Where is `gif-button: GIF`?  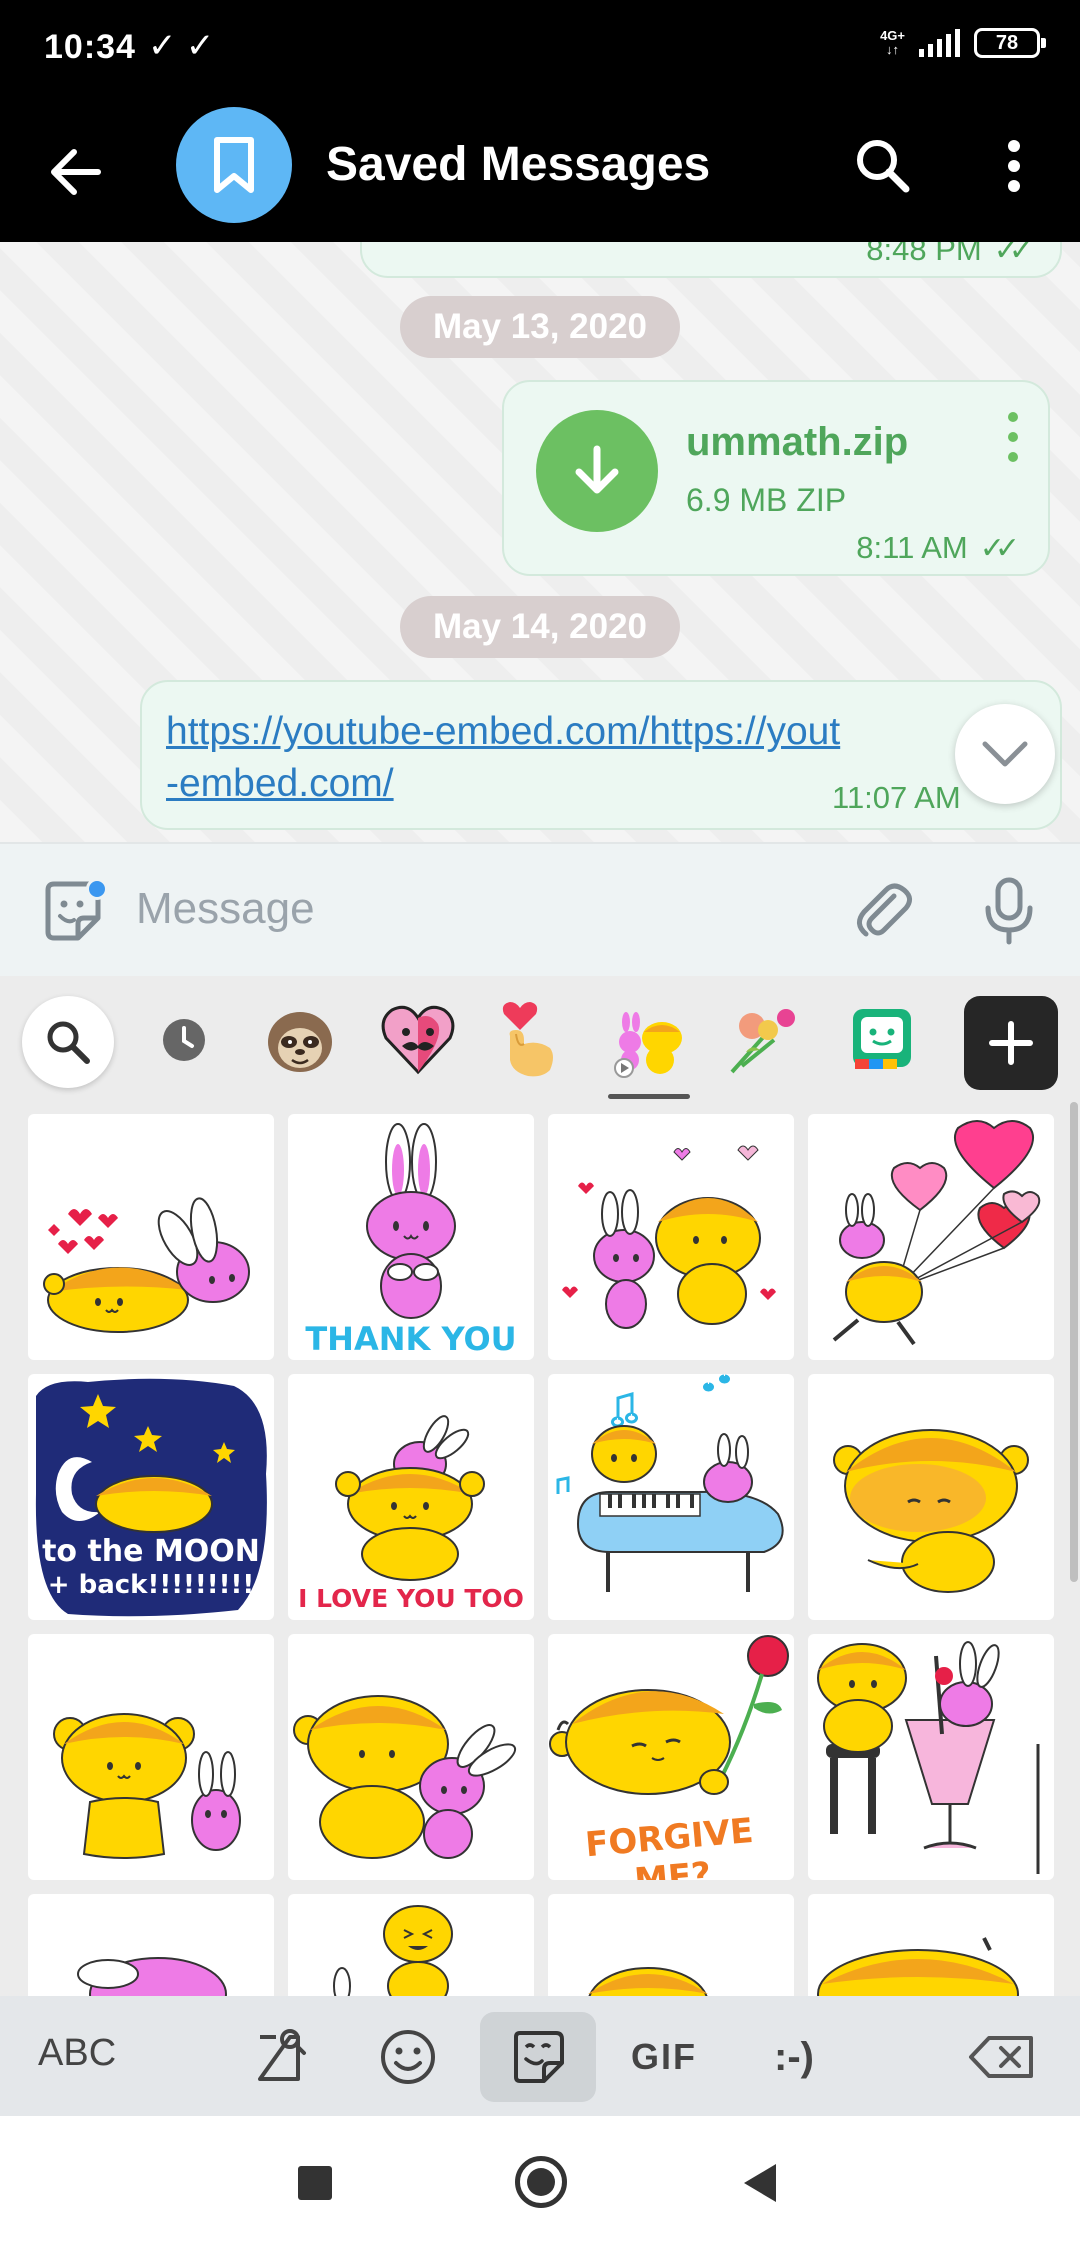 gif-button: GIF is located at coordinates (664, 2057).